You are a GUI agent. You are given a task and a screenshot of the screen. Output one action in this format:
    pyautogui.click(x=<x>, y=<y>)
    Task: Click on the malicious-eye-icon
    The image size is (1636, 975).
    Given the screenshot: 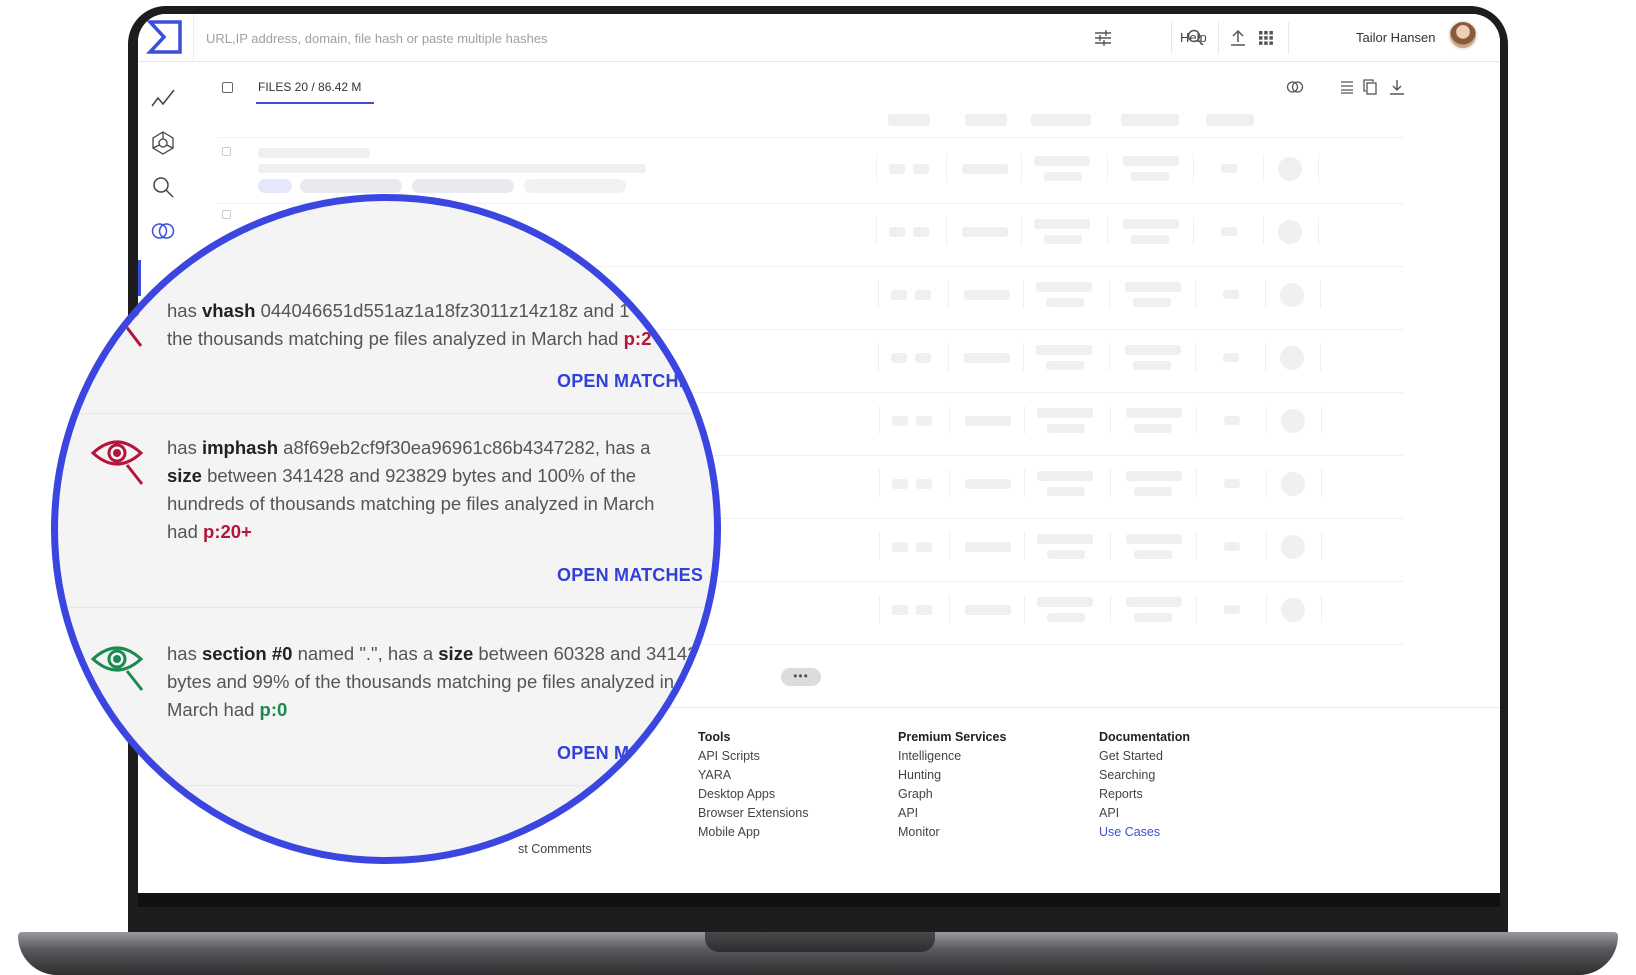 What is the action you would take?
    pyautogui.click(x=117, y=462)
    